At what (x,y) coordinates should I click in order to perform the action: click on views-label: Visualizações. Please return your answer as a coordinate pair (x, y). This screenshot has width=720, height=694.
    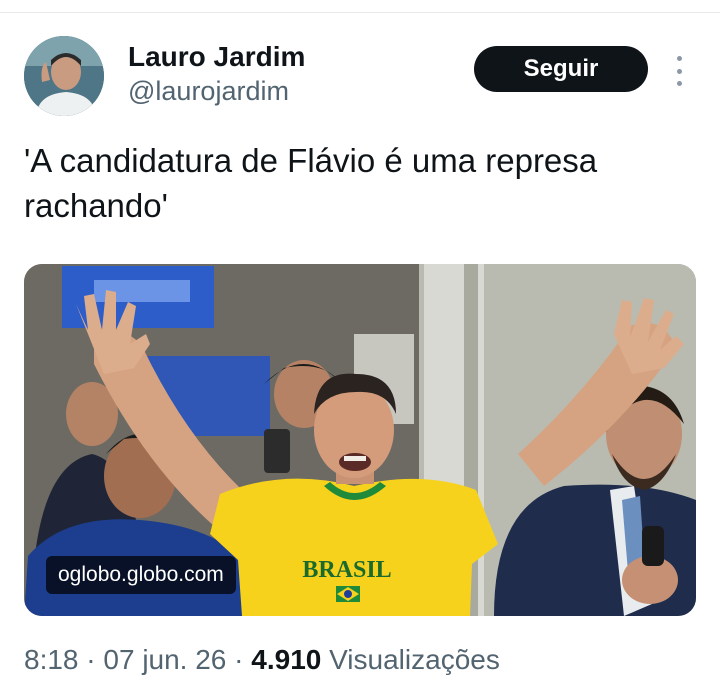
    Looking at the image, I should click on (410, 659).